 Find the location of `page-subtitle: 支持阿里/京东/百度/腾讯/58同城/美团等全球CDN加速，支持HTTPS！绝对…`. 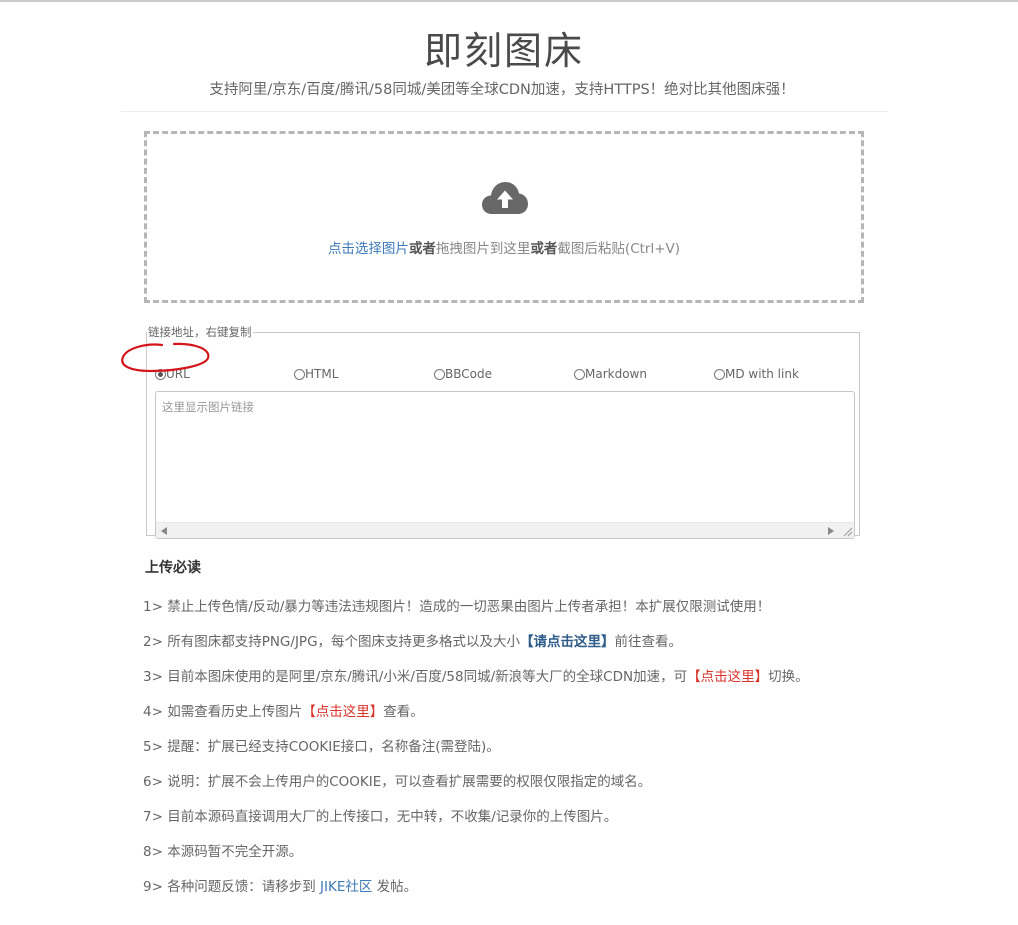

page-subtitle: 支持阿里/京东/百度/腾讯/58同城/美团等全球CDN加速，支持HTTPS！绝对… is located at coordinates (502, 90).